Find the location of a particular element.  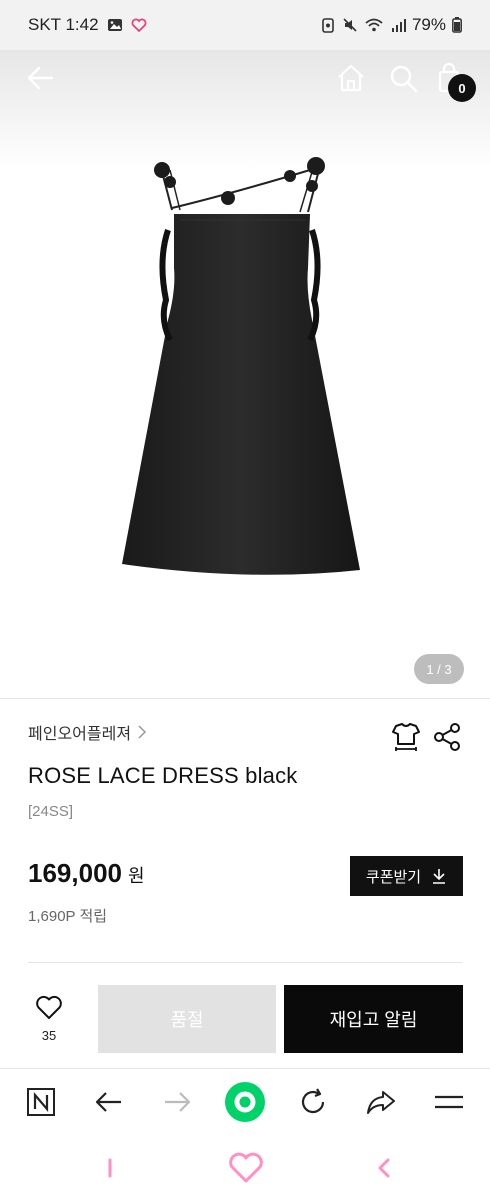

refresh-icon is located at coordinates (313, 1102).